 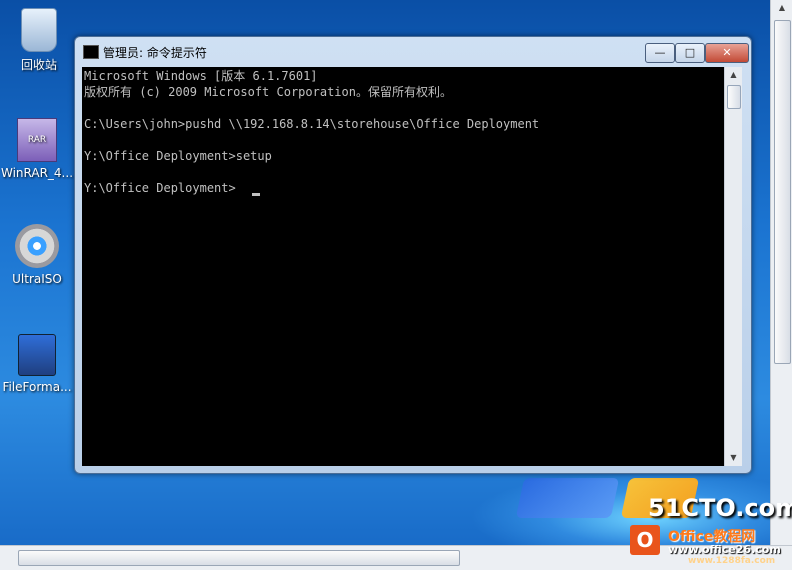 I want to click on desktop-icon-label: 回收站, so click(x=38, y=65).